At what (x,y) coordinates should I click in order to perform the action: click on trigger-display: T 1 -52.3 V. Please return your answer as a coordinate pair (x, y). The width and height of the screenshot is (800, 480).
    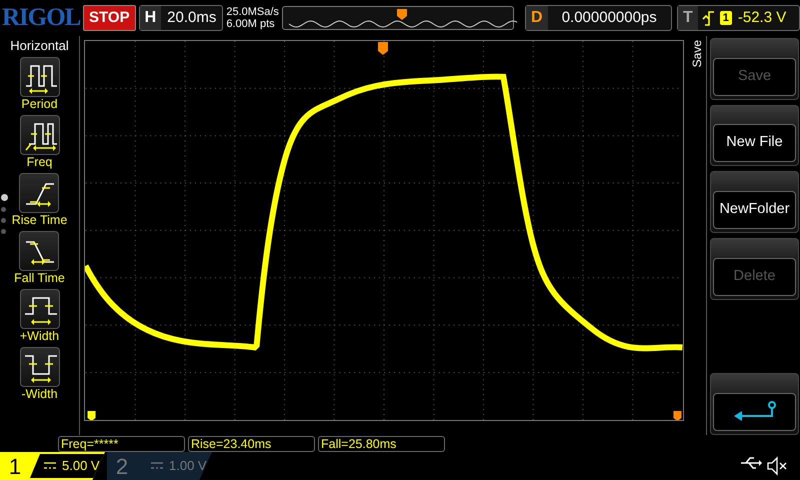
    Looking at the image, I should click on (738, 18).